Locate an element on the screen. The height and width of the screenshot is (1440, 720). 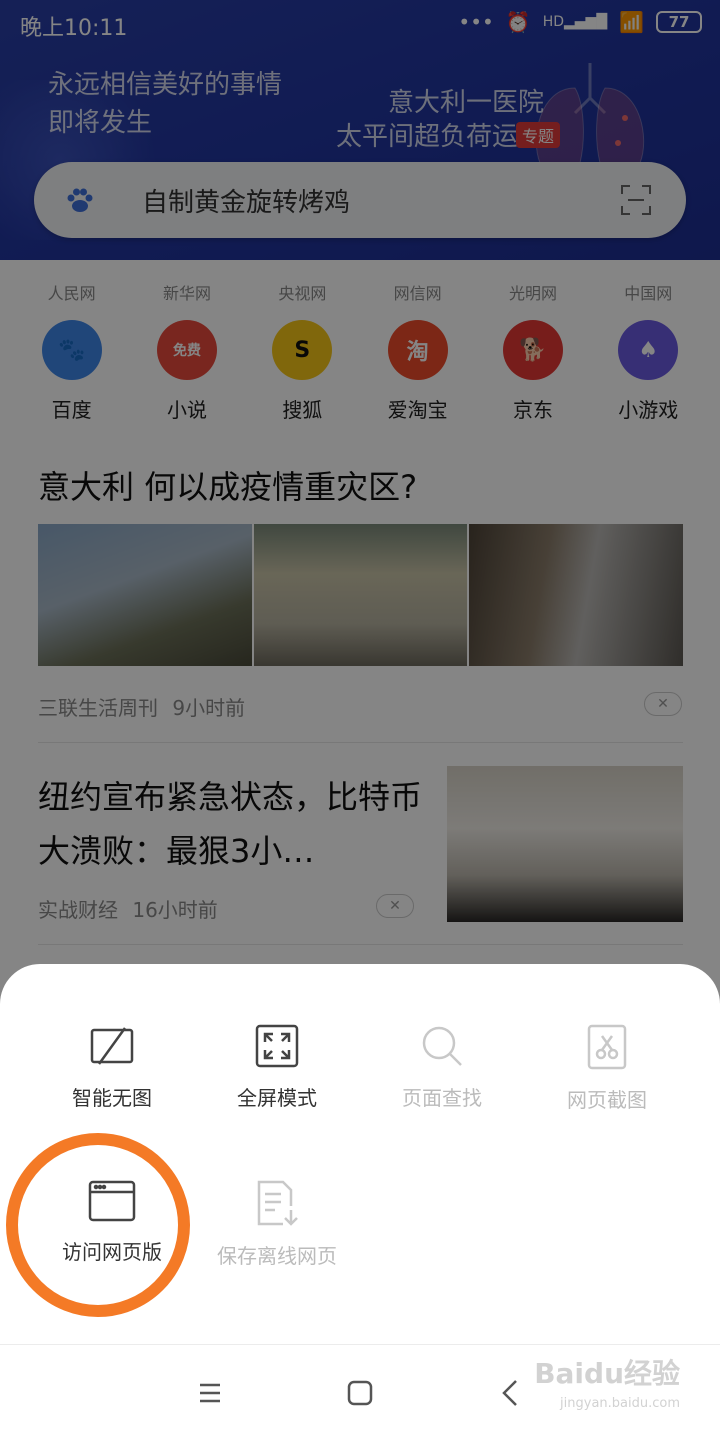
highlight-circle is located at coordinates (98, 1225).